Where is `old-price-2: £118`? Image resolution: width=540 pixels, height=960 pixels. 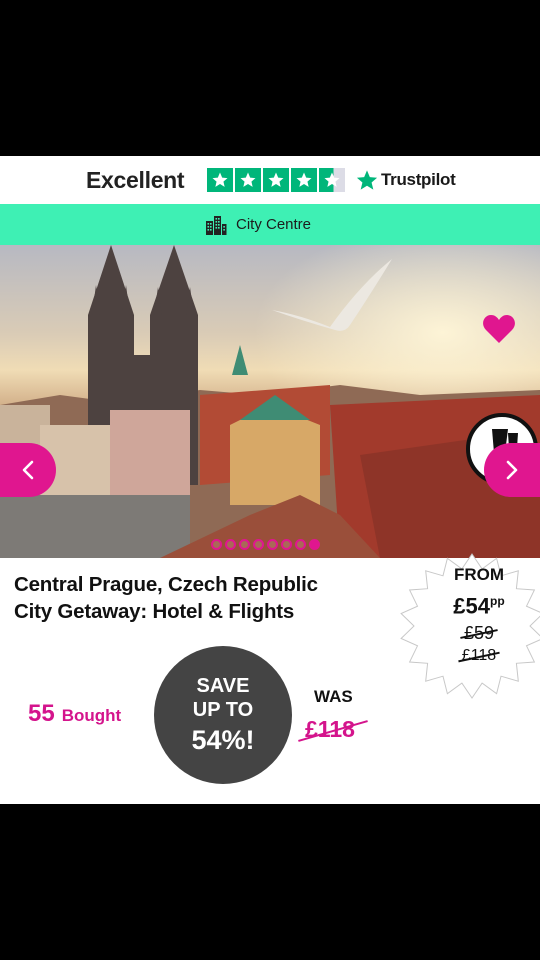
old-price-2: £118 is located at coordinates (479, 656).